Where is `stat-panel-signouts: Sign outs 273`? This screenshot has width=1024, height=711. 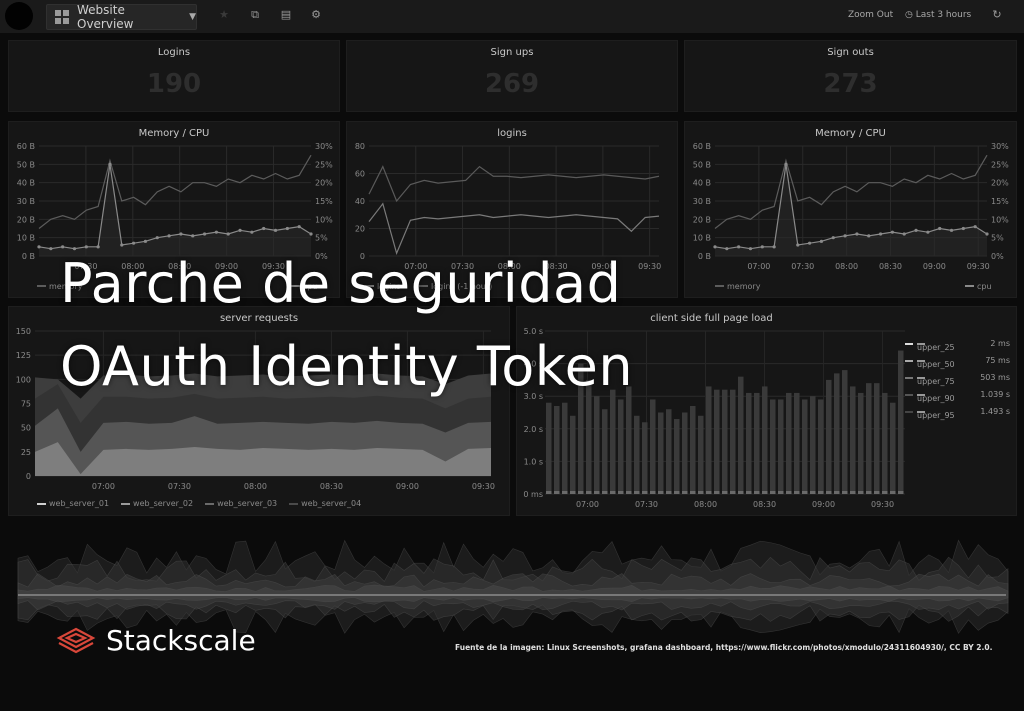 stat-panel-signouts: Sign outs 273 is located at coordinates (850, 76).